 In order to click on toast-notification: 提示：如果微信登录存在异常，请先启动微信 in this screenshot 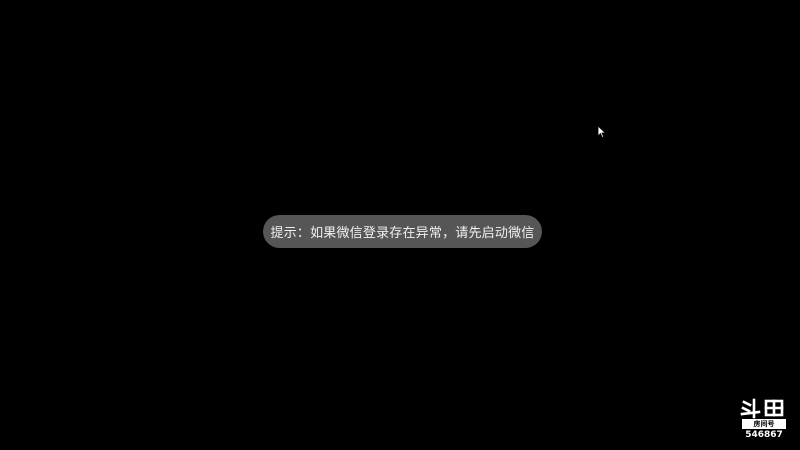, I will do `click(402, 231)`.